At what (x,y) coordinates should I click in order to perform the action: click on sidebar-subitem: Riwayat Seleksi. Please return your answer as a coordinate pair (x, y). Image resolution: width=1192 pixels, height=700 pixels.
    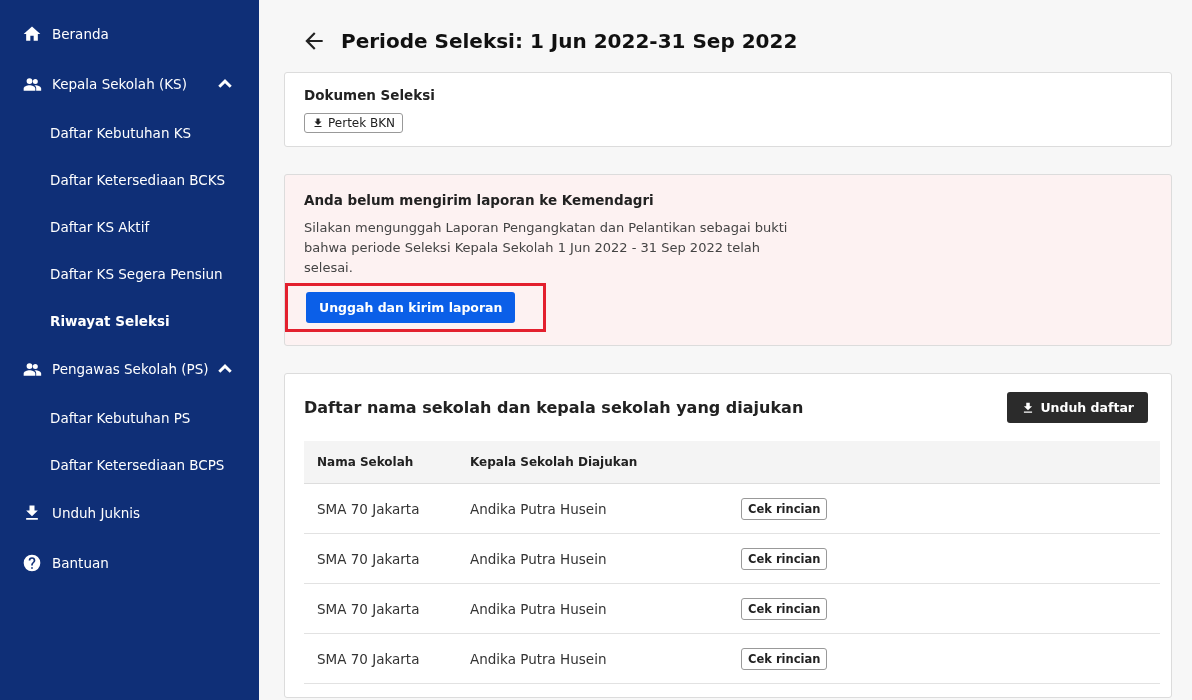
    Looking at the image, I should click on (129, 320).